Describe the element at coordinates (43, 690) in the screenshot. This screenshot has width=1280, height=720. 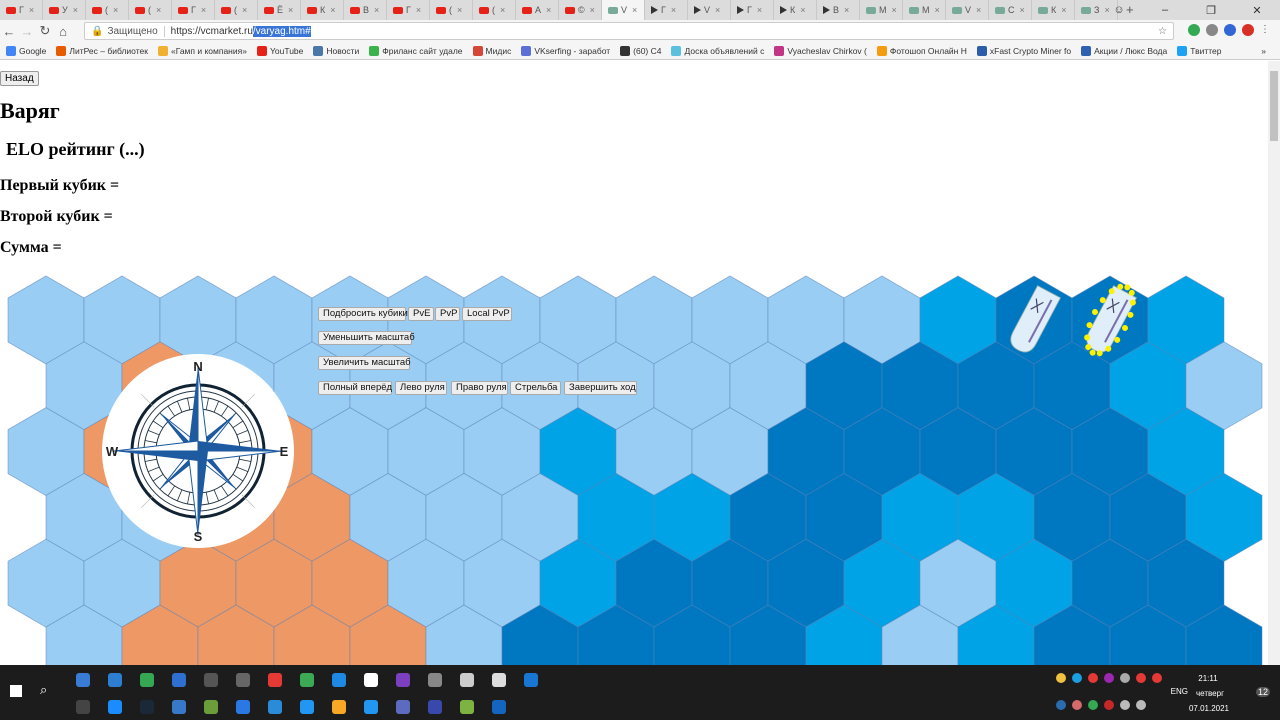
I see `search-icon: ⌕` at that location.